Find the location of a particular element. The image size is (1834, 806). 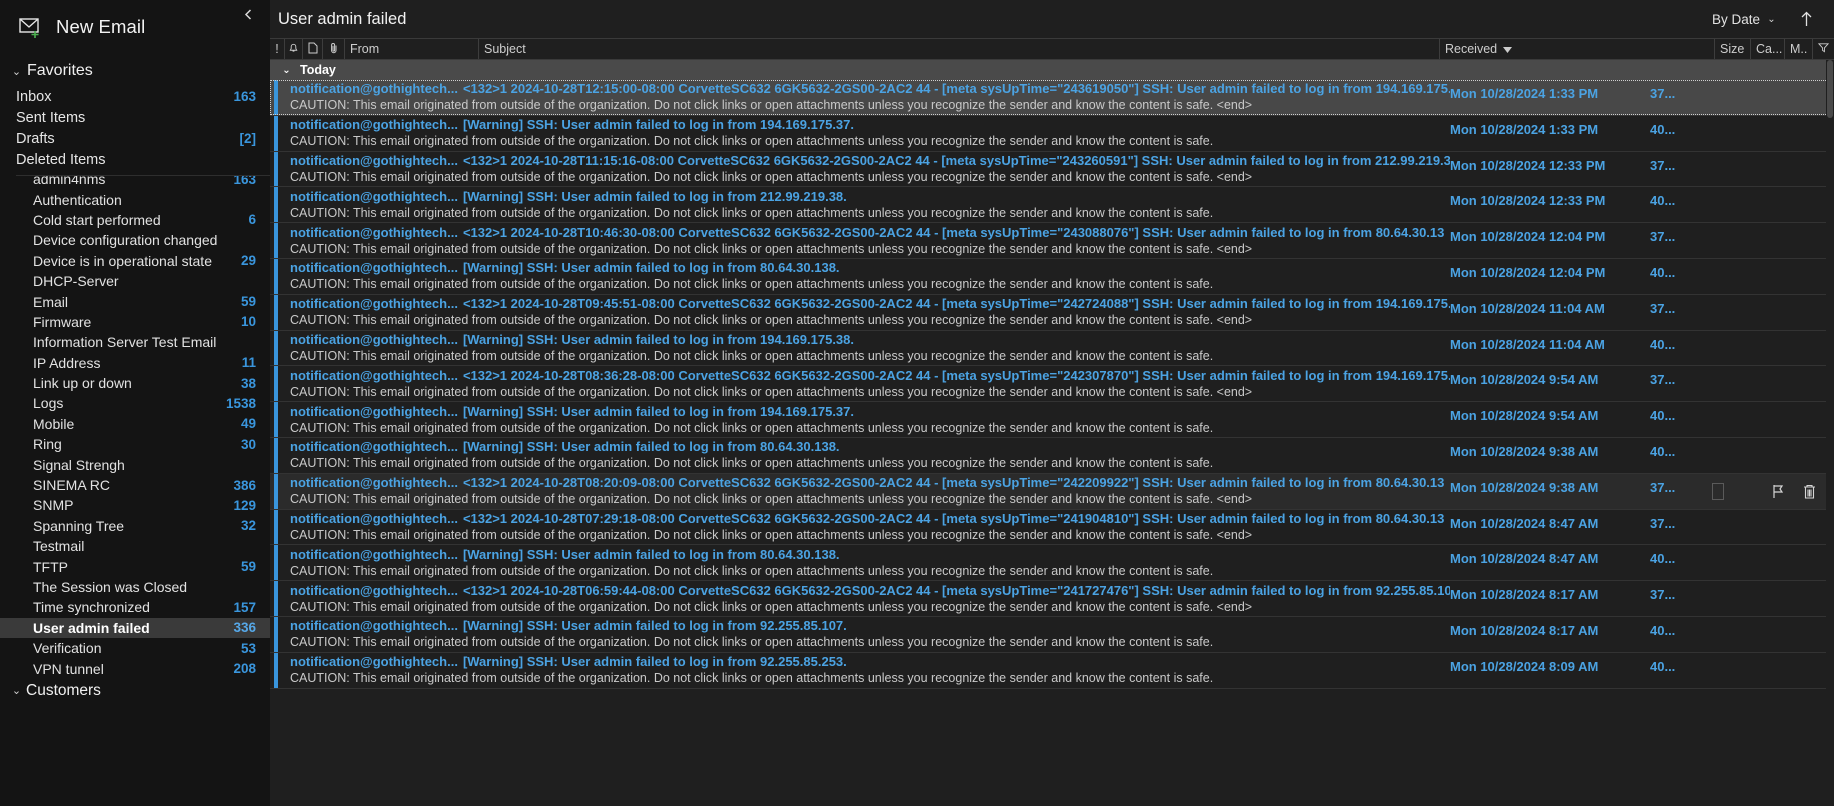

column-reminder is located at coordinates (293, 49).